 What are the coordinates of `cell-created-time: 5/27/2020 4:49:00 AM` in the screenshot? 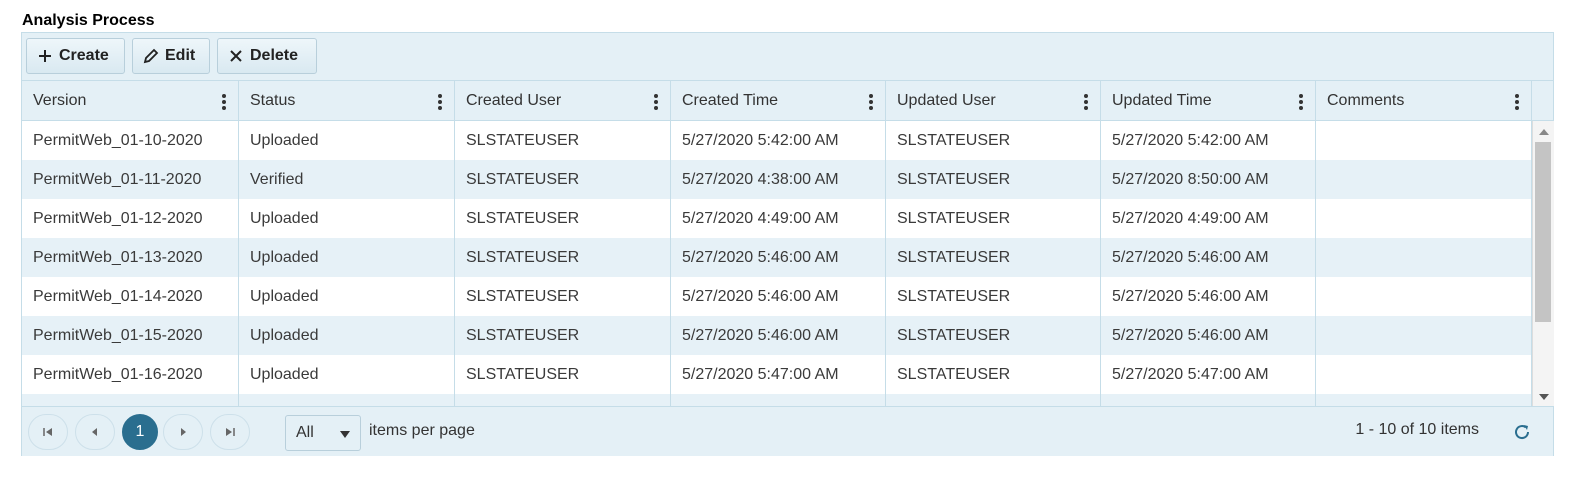 It's located at (778, 218).